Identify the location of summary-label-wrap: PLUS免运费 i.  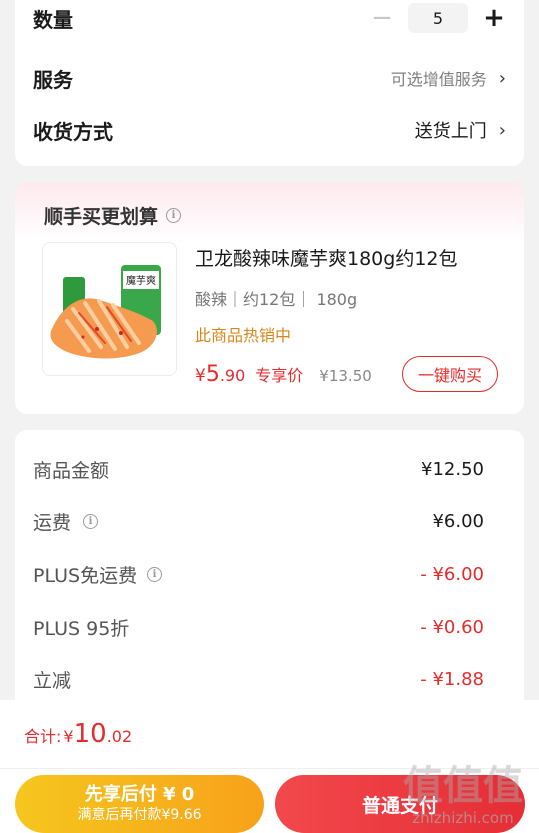
(98, 574).